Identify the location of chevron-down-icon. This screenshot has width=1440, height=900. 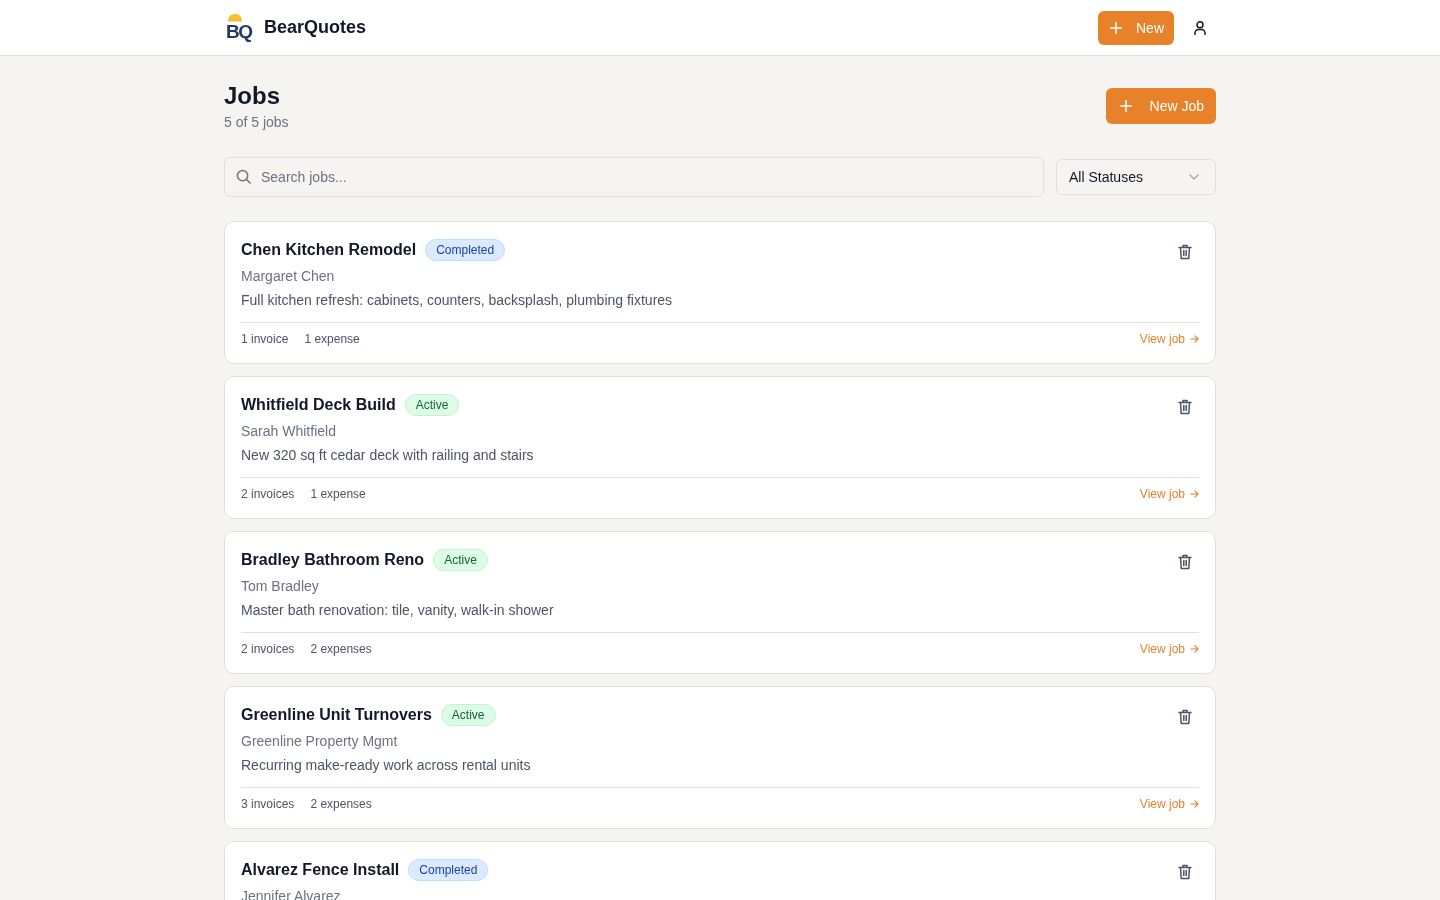
(1194, 177).